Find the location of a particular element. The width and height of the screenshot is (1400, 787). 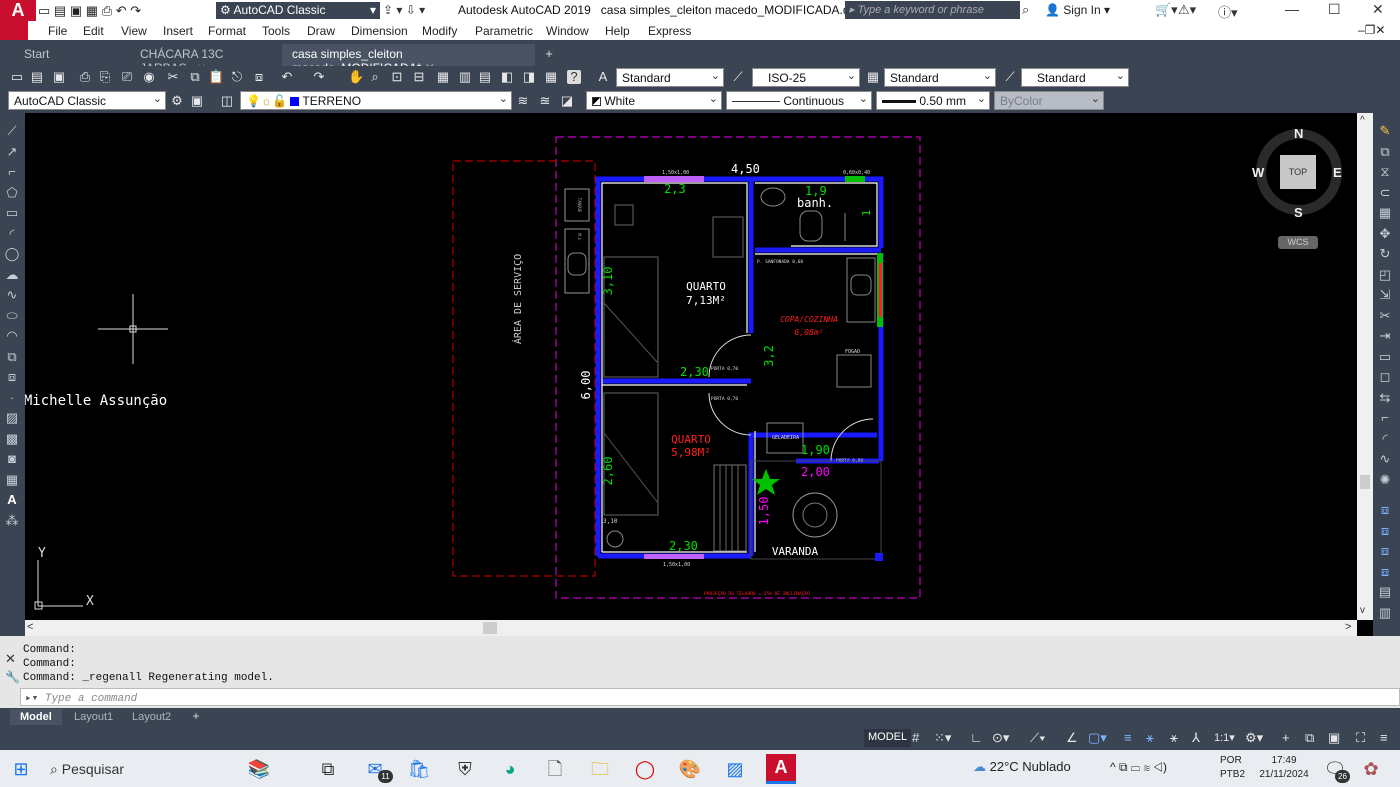

security-shield-icon: ⛨ is located at coordinates (465, 769).